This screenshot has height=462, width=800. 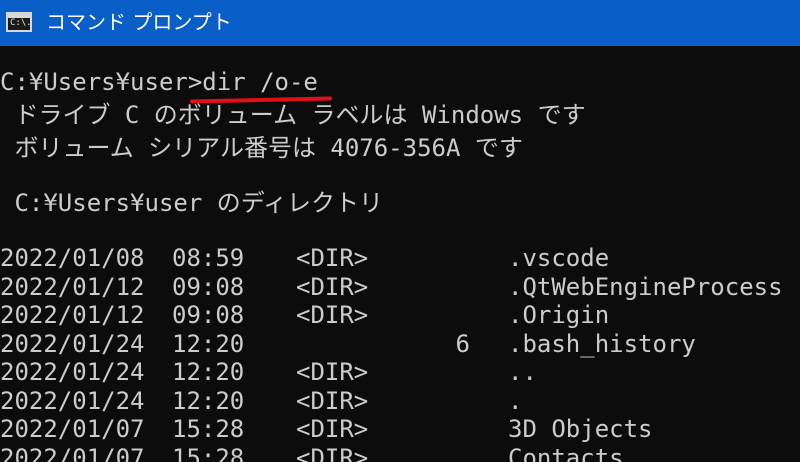 I want to click on command-line: C:¥Users¥user>dir /o-e, so click(x=159, y=82).